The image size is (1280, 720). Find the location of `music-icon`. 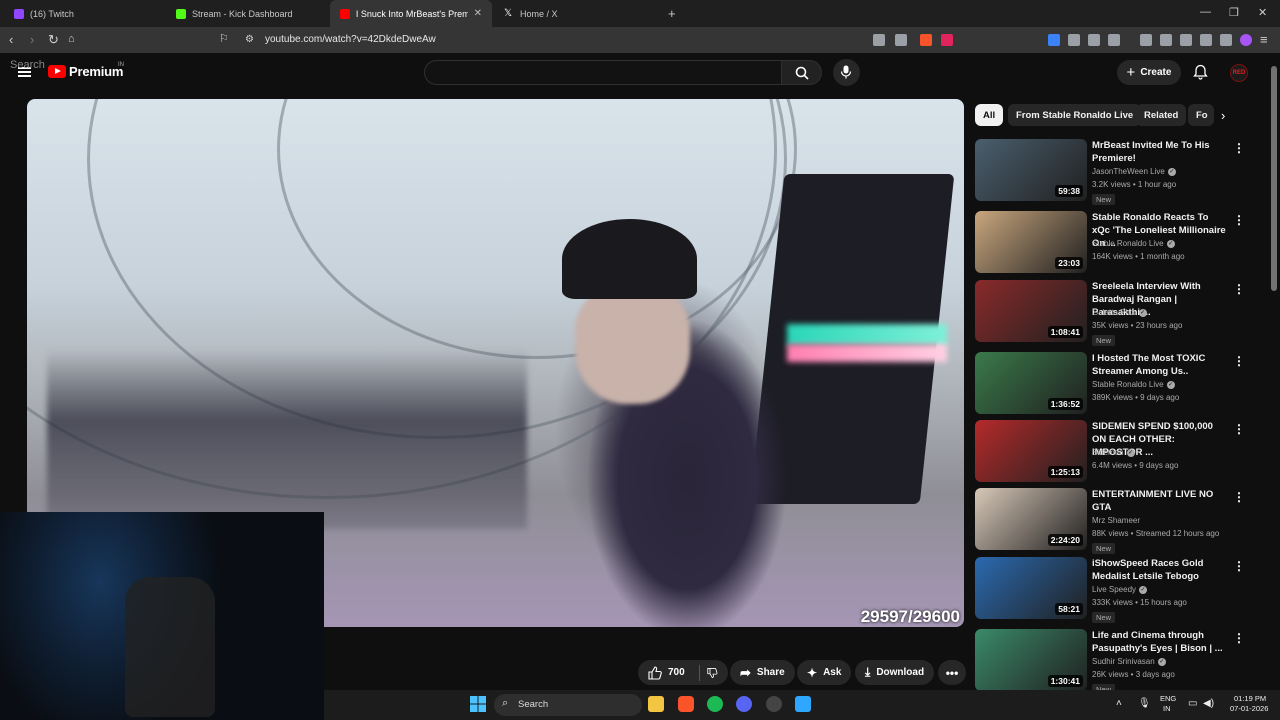

music-icon is located at coordinates (1146, 40).